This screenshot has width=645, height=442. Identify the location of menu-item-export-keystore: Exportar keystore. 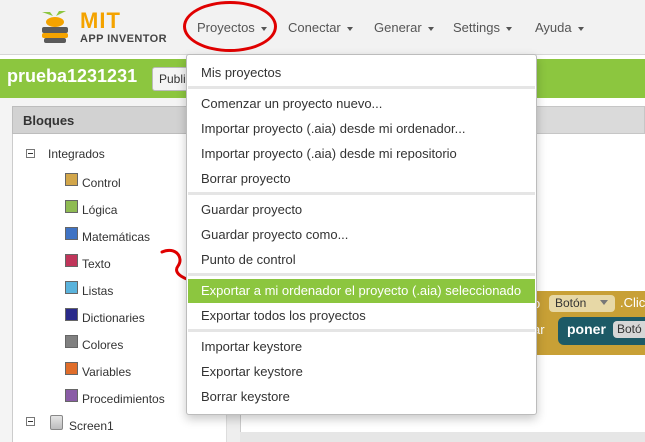
(361, 372).